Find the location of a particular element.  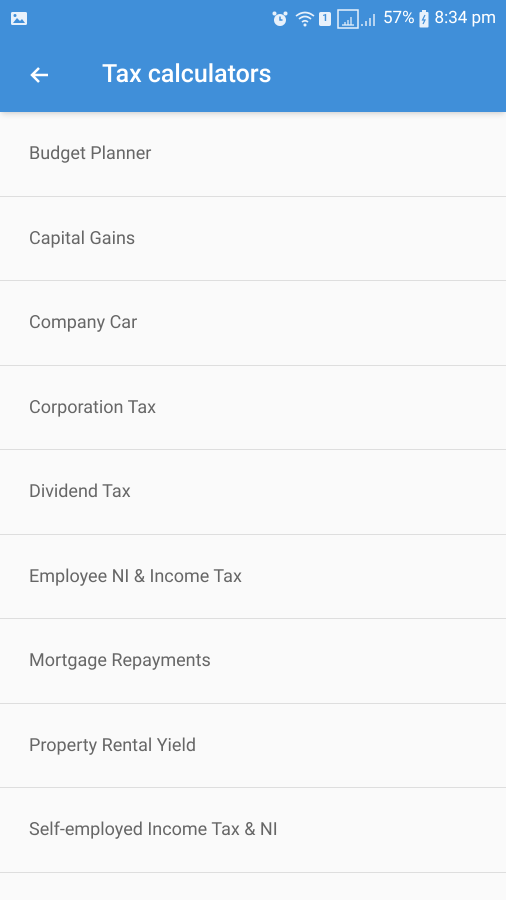

battery-icon is located at coordinates (423, 19).